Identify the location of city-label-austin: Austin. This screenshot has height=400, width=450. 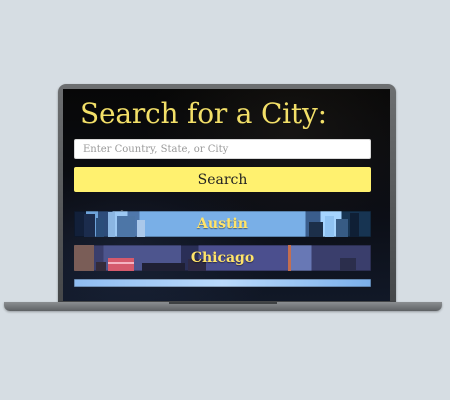
(222, 224).